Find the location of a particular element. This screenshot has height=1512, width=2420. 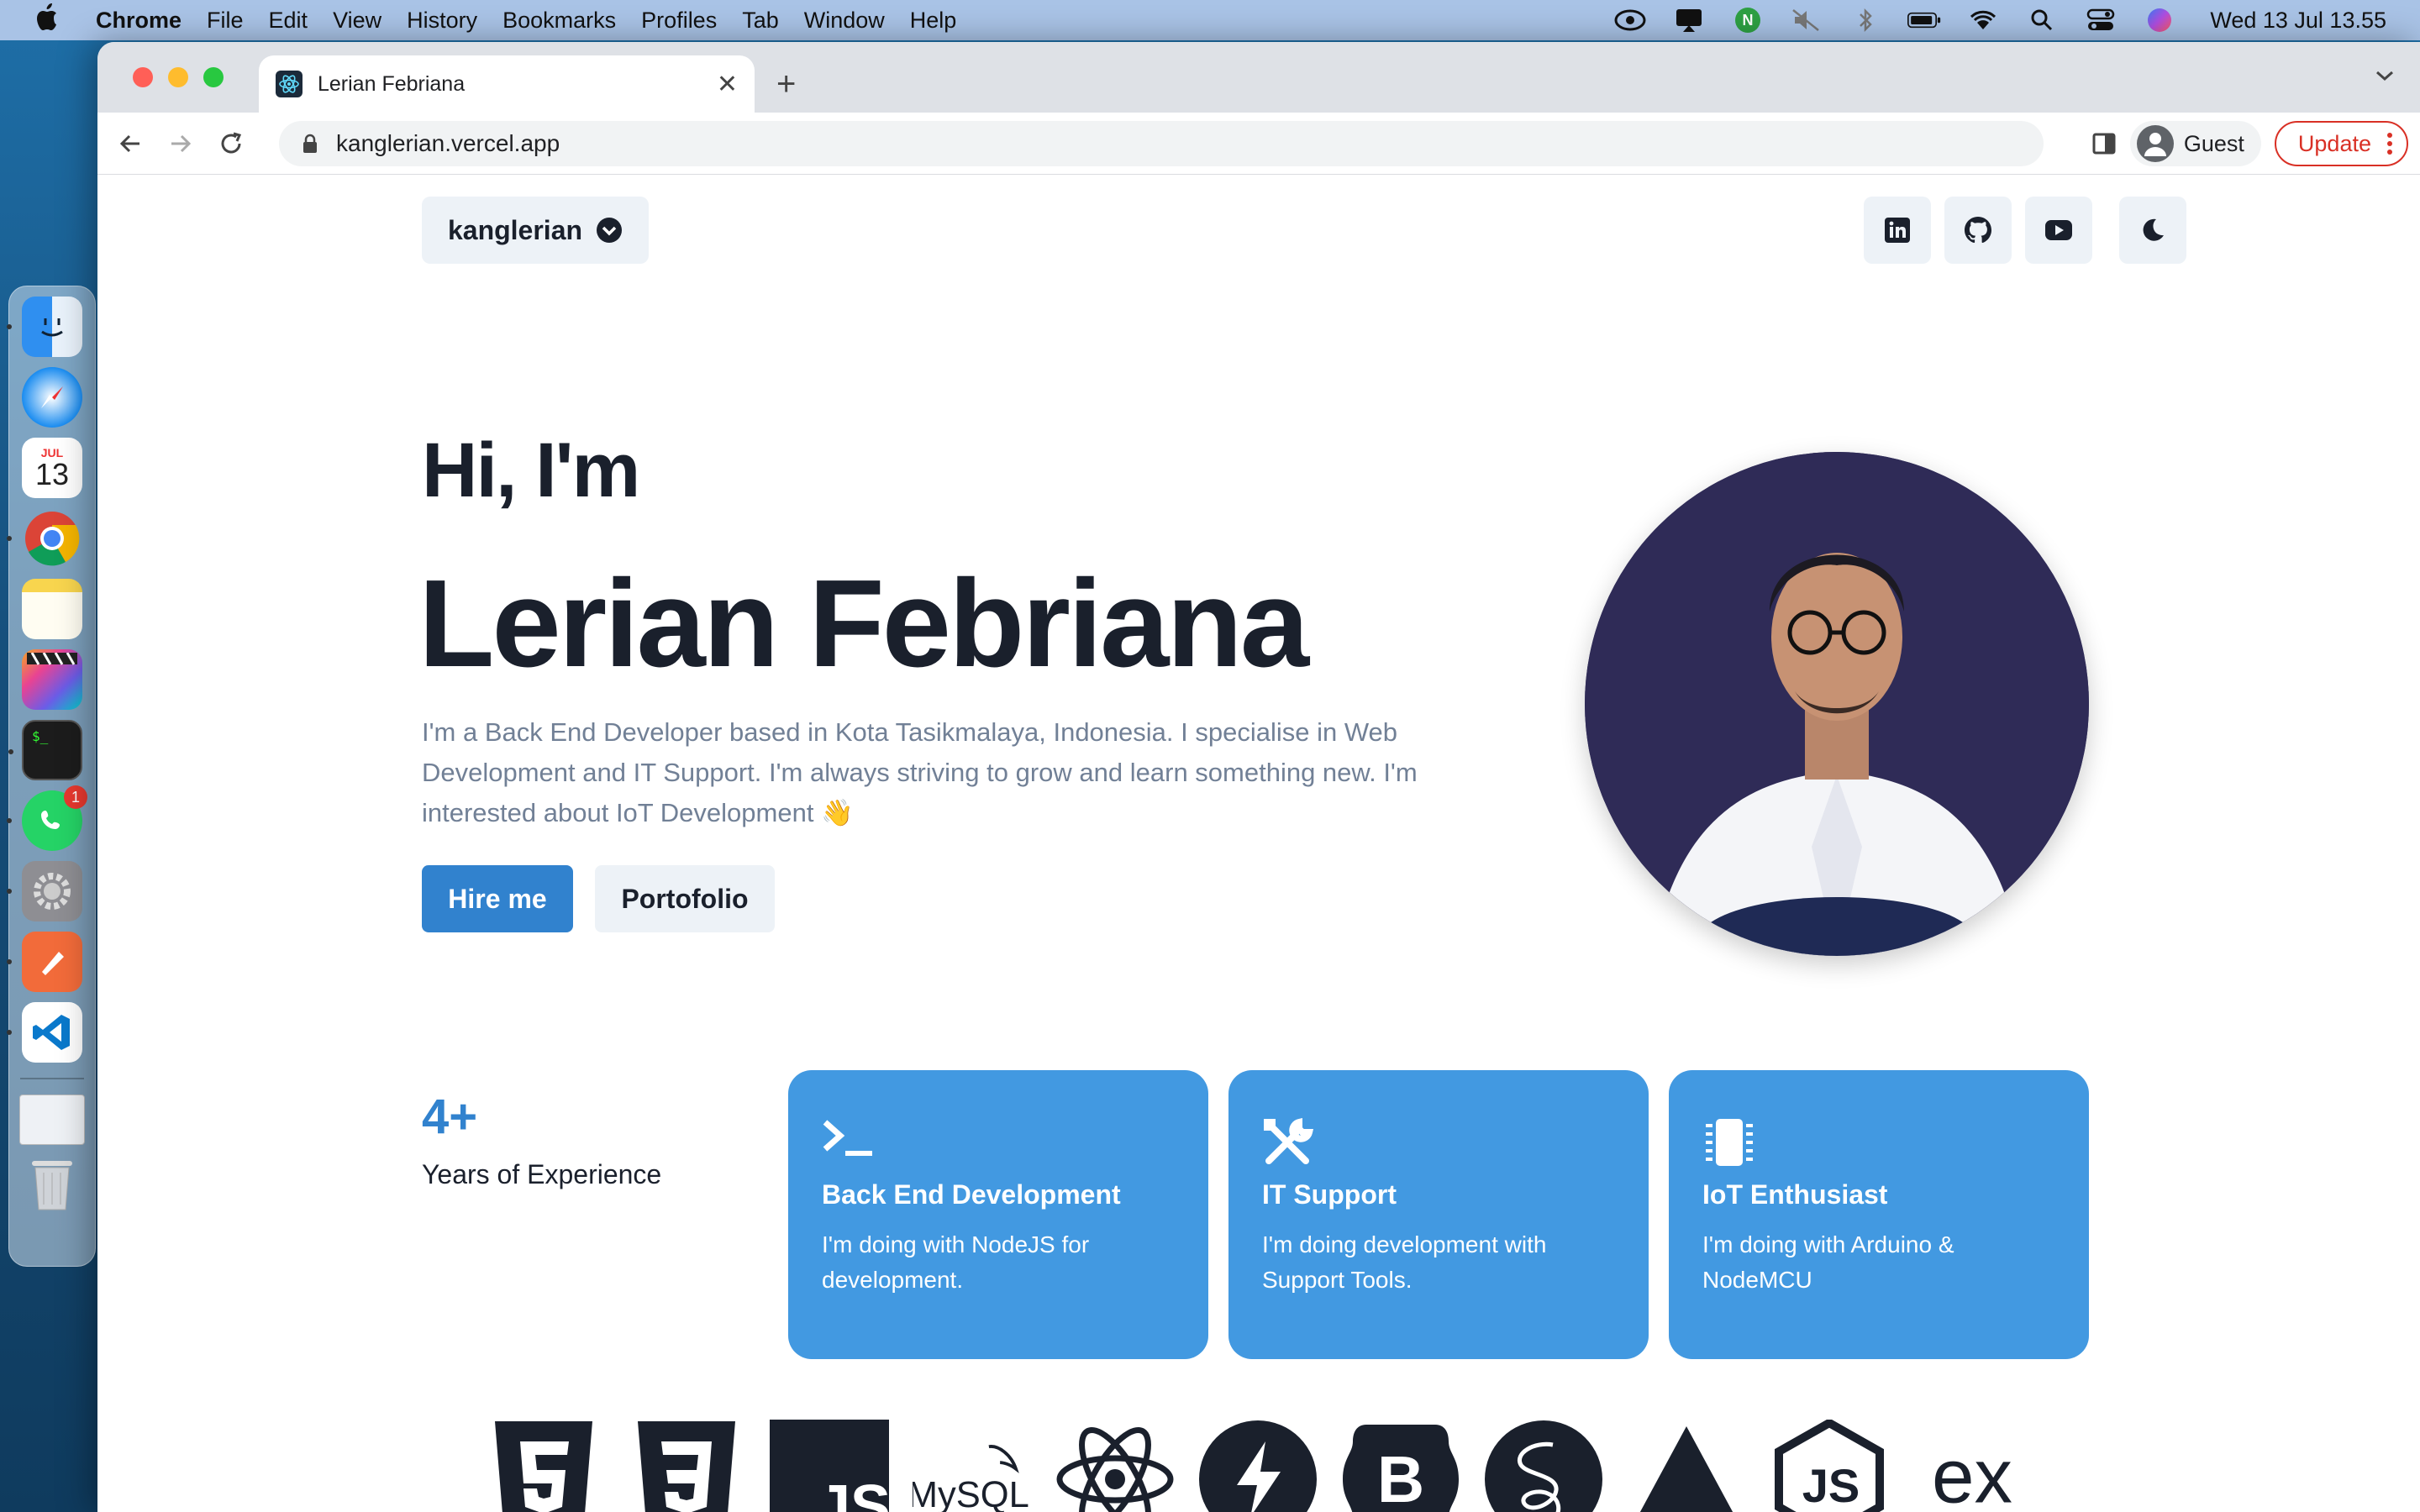

dock: JUL 13 $_ 1 is located at coordinates (52, 776).